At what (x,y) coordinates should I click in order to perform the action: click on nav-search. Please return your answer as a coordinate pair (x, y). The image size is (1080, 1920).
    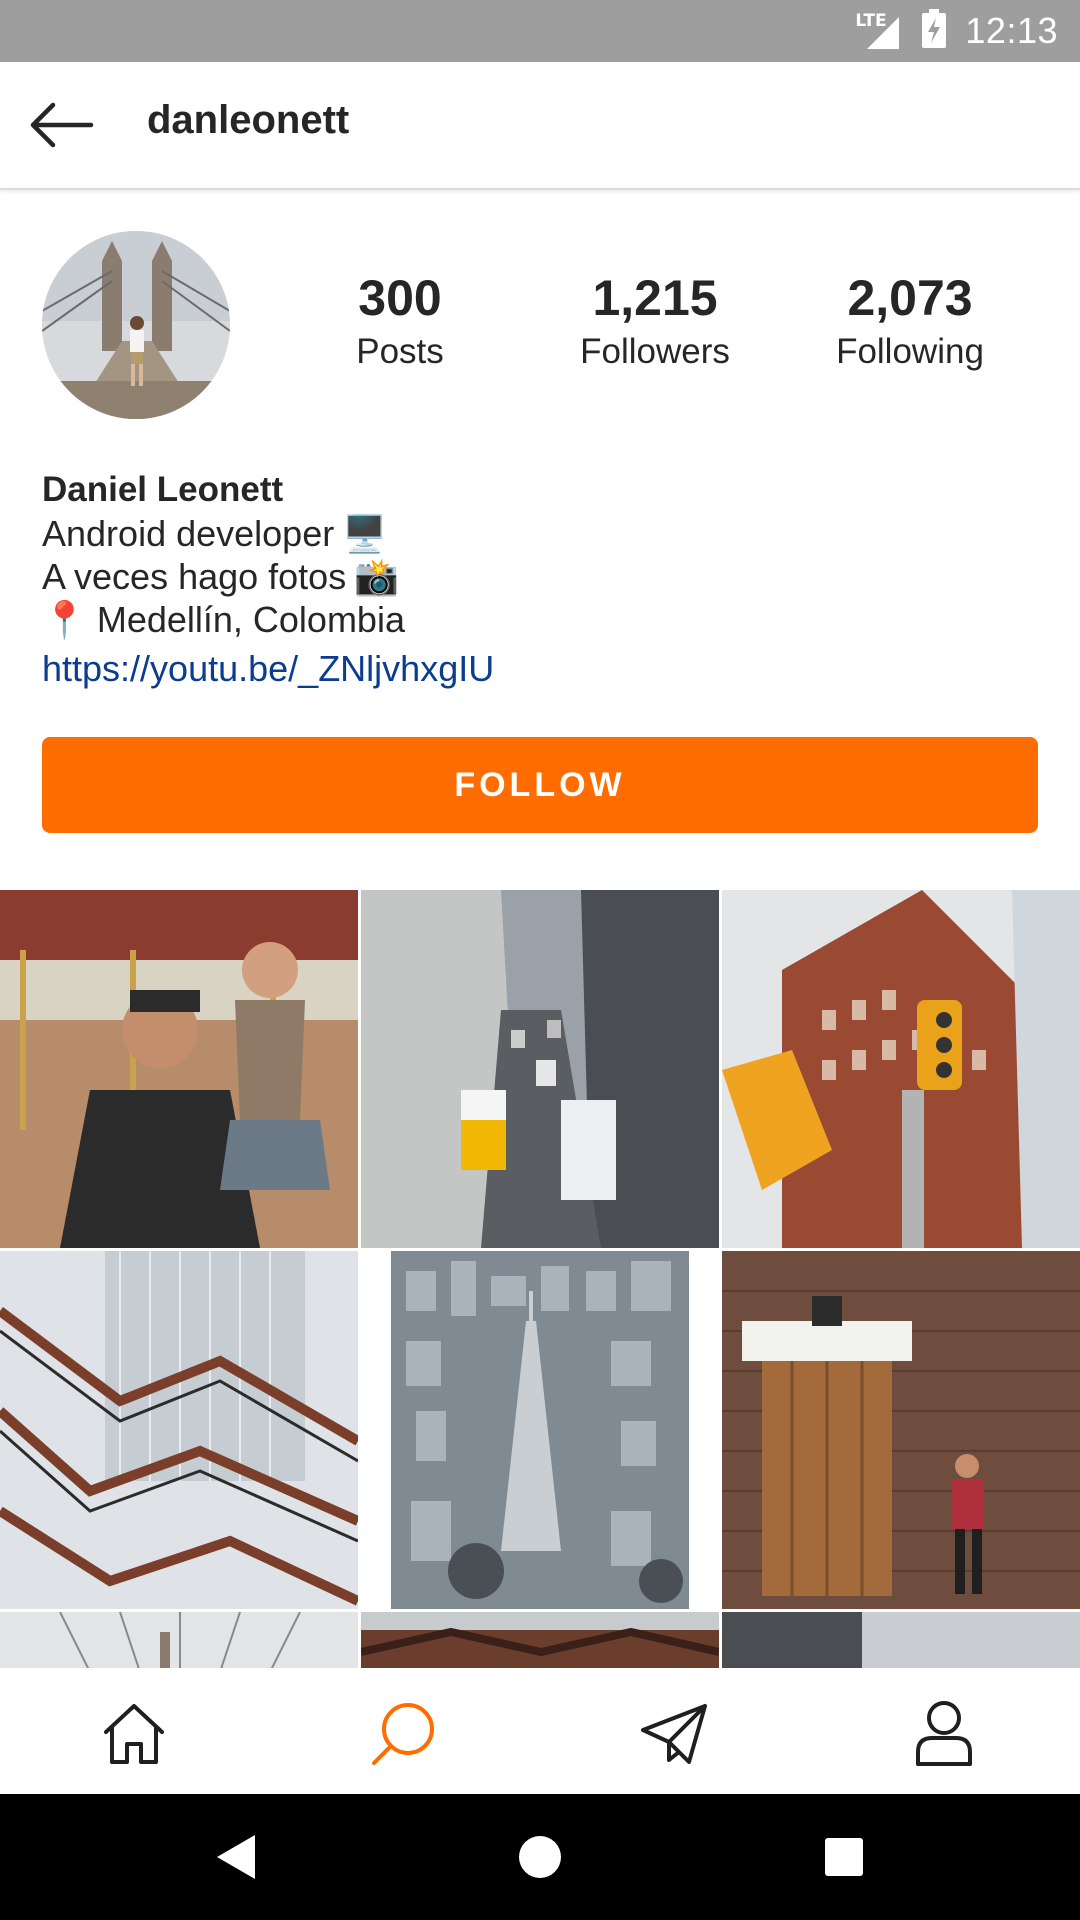
    Looking at the image, I should click on (403, 1734).